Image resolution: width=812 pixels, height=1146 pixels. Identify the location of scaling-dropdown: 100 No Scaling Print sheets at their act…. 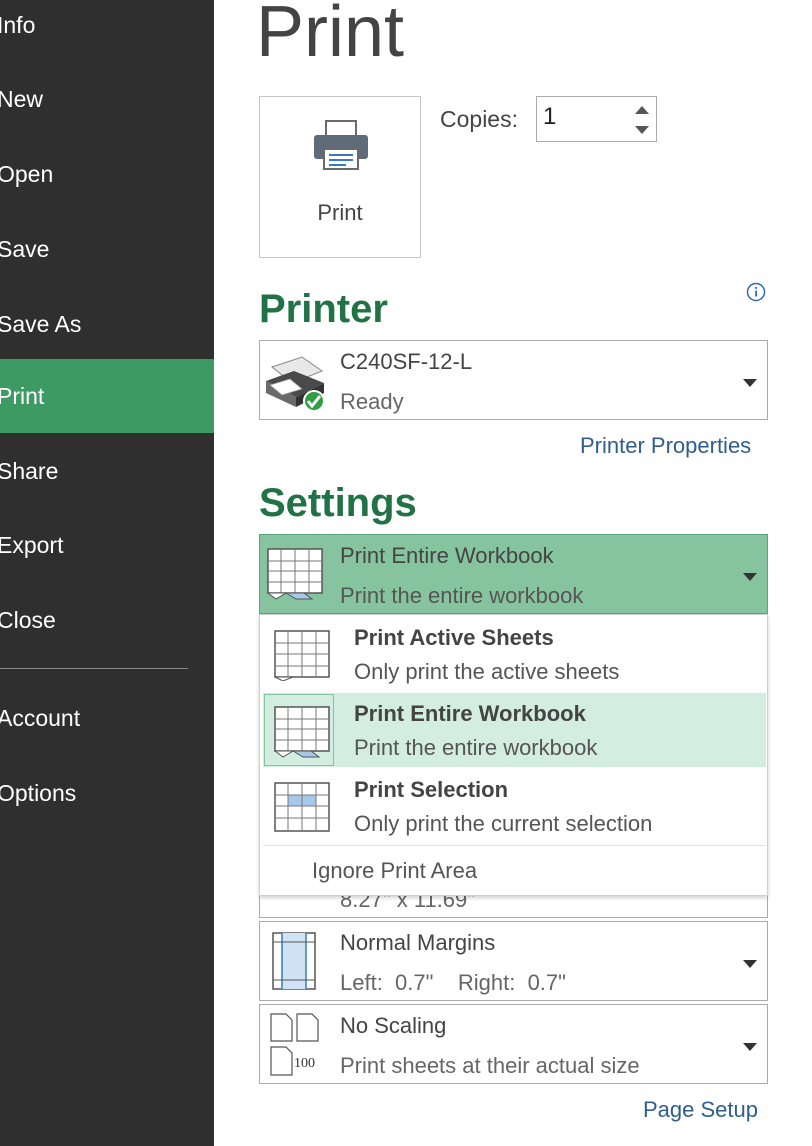
(513, 1044).